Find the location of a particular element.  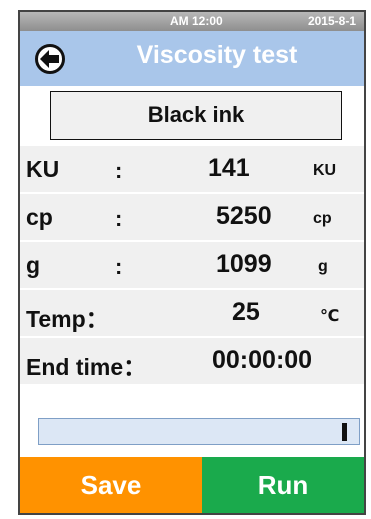

status-time: AM 12:00 is located at coordinates (196, 21).